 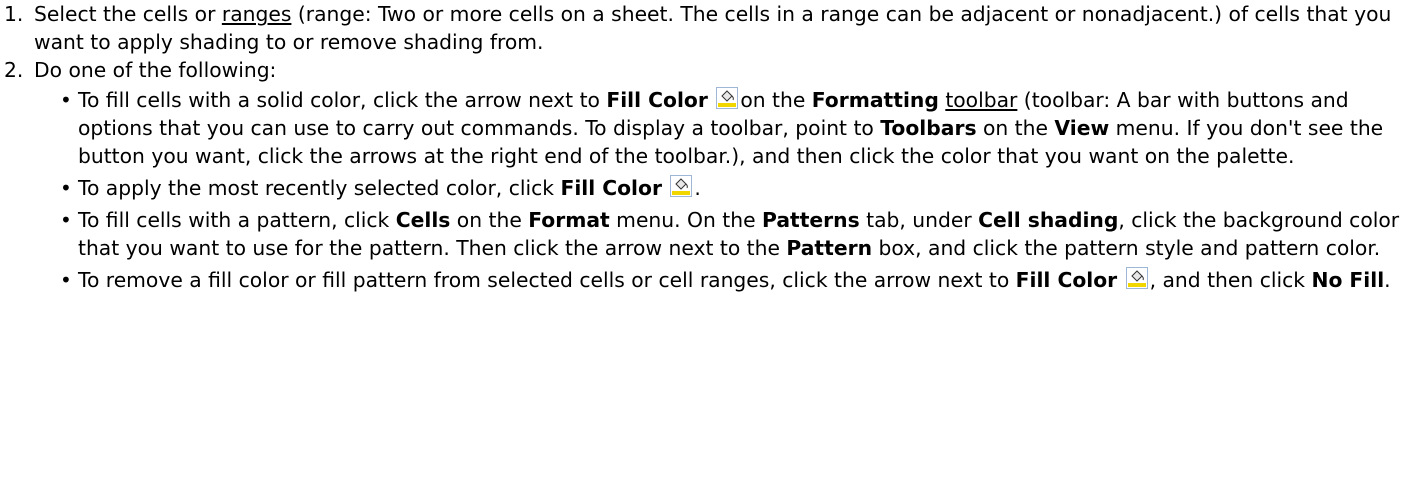 I want to click on format-term: Format, so click(x=569, y=220).